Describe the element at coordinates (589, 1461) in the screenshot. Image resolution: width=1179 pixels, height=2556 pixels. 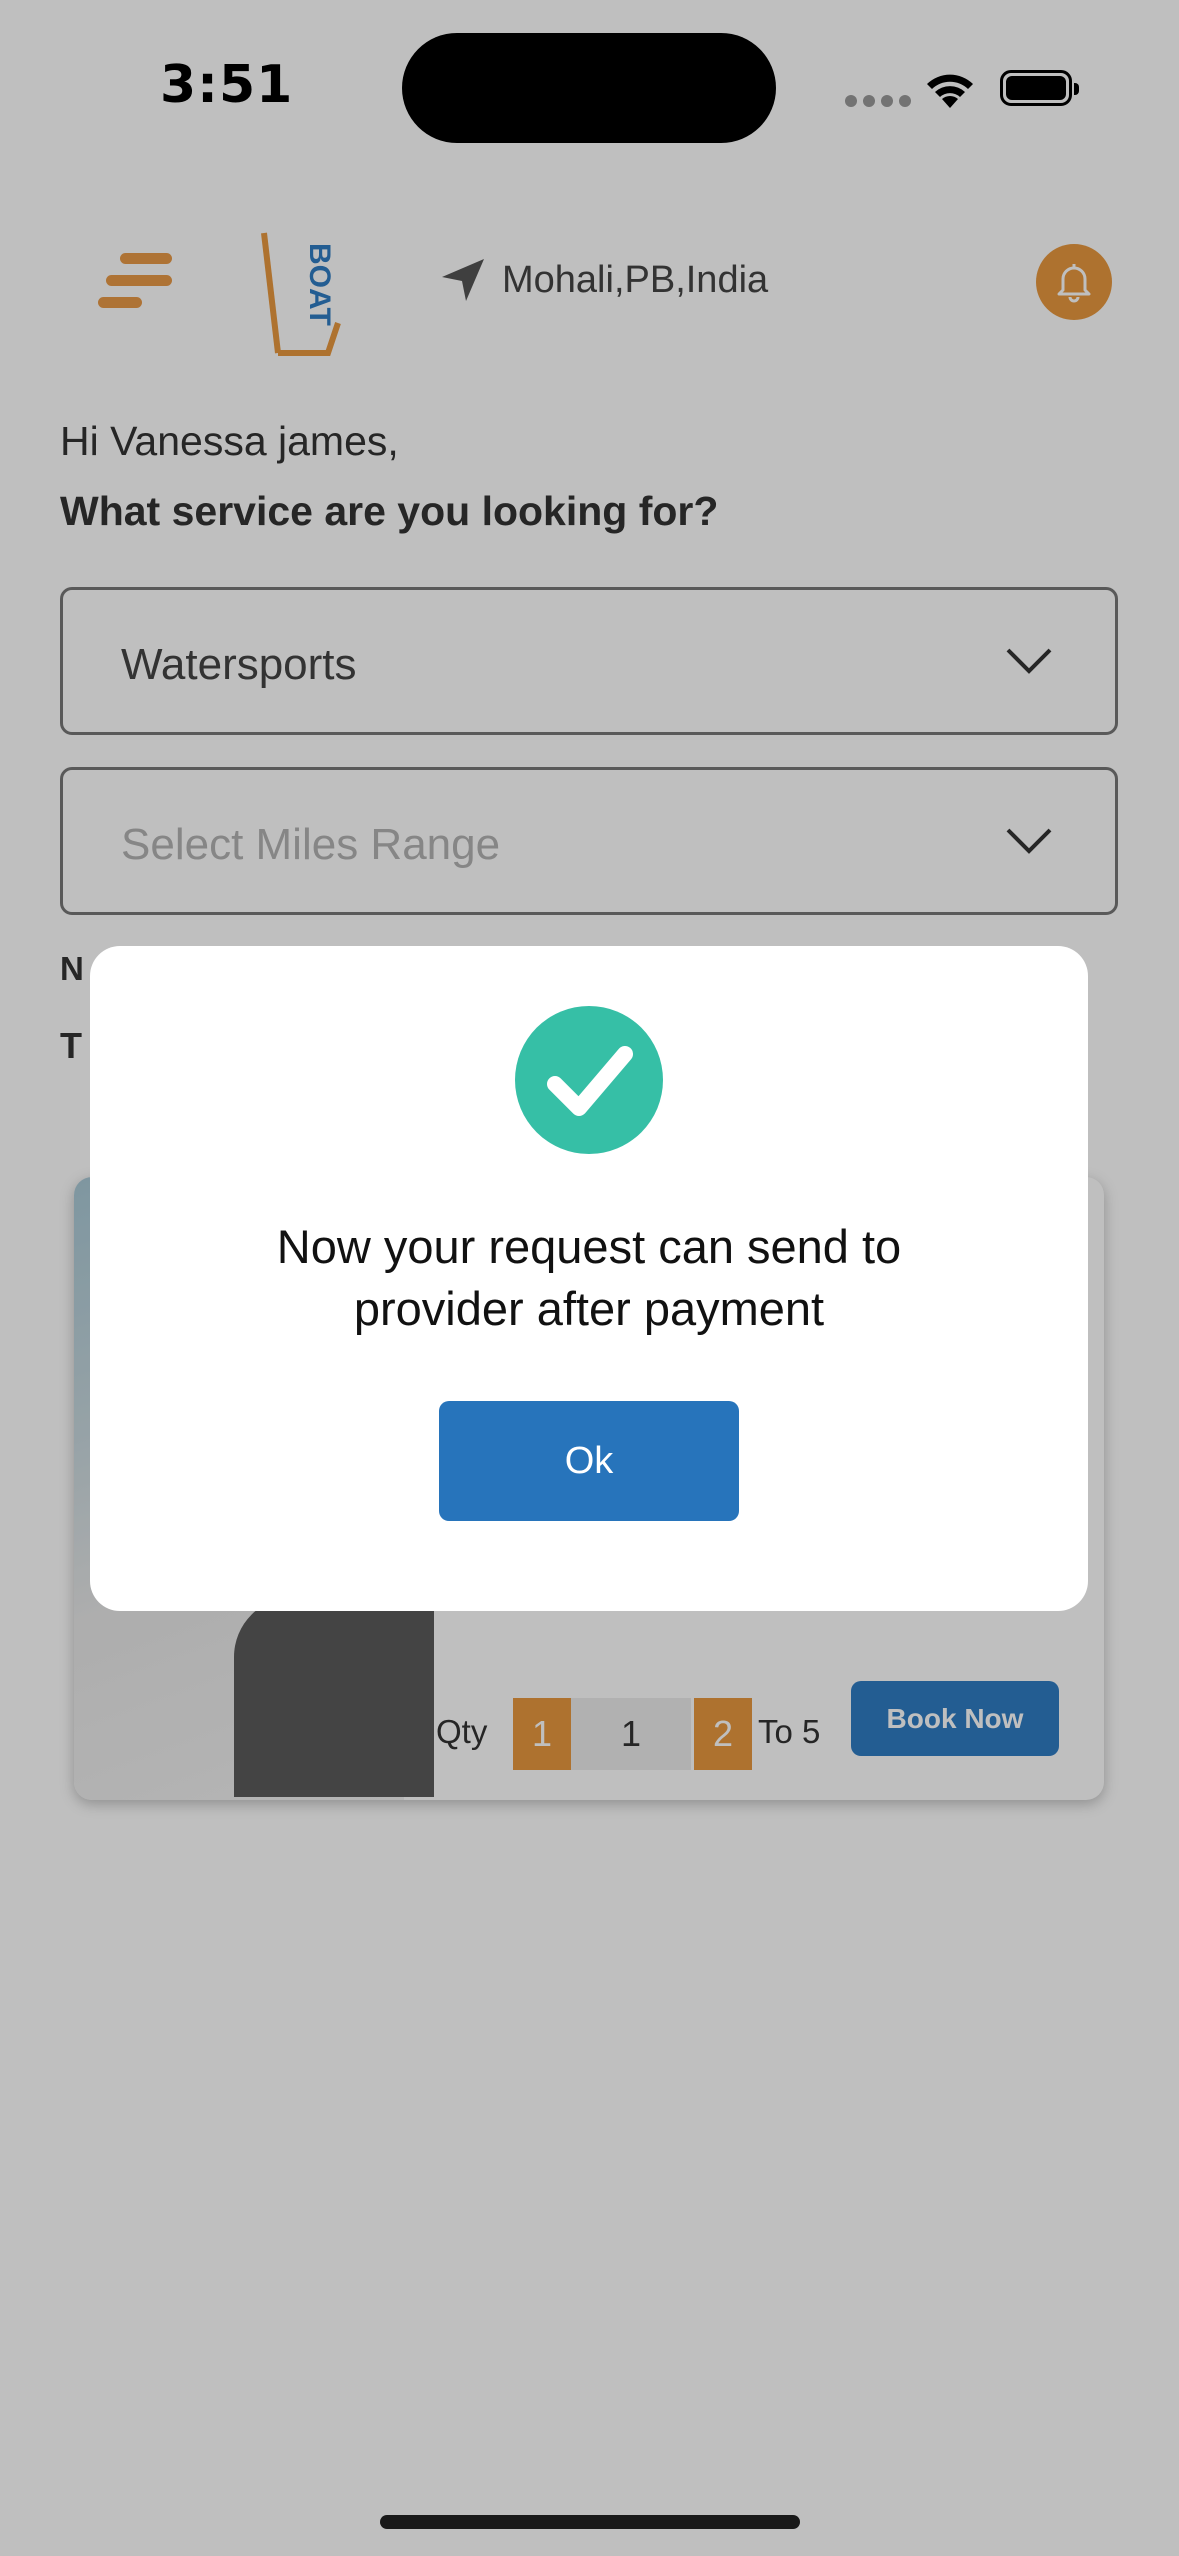
I see `ok-button: Ok` at that location.